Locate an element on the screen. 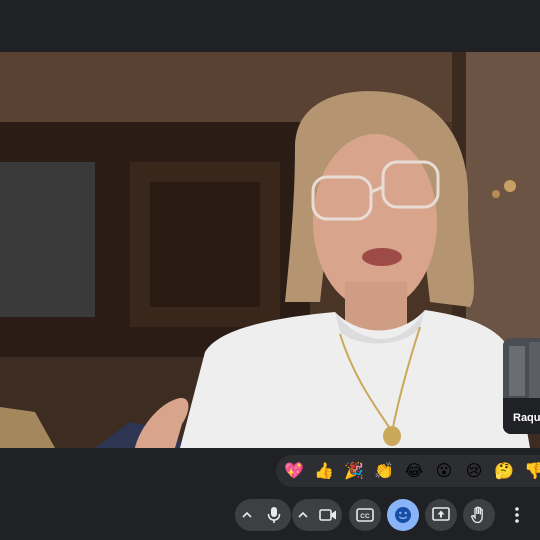 This screenshot has width=540, height=540. reaction-sparkling-heart-button: 💖 is located at coordinates (294, 471).